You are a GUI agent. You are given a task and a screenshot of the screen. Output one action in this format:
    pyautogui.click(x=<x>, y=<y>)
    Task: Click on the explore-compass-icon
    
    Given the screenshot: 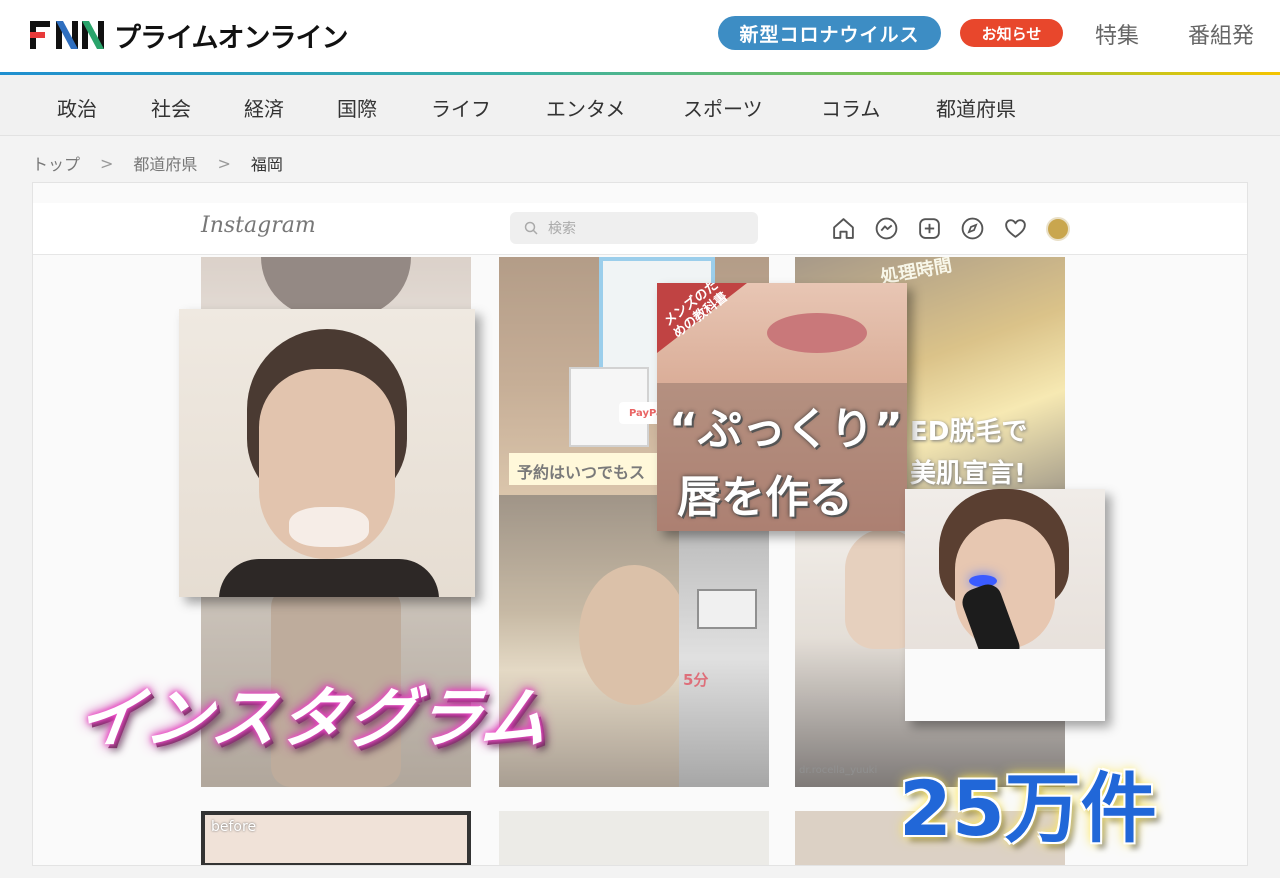 What is the action you would take?
    pyautogui.click(x=972, y=228)
    